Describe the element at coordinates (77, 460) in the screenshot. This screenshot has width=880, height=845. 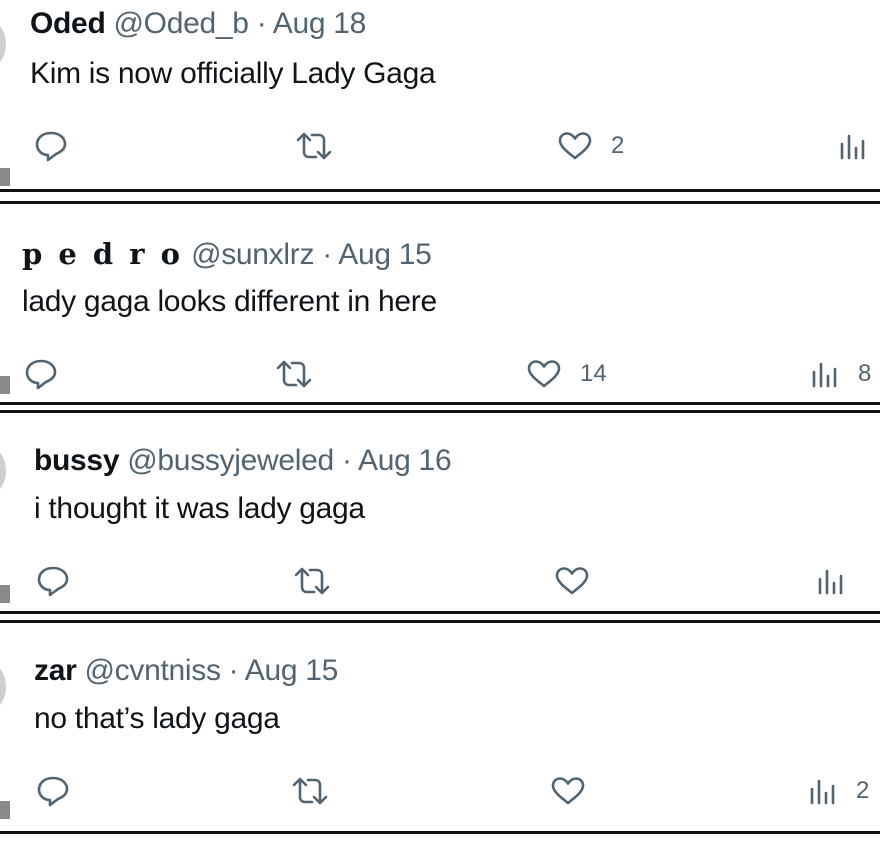
I see `author-name: bussy` at that location.